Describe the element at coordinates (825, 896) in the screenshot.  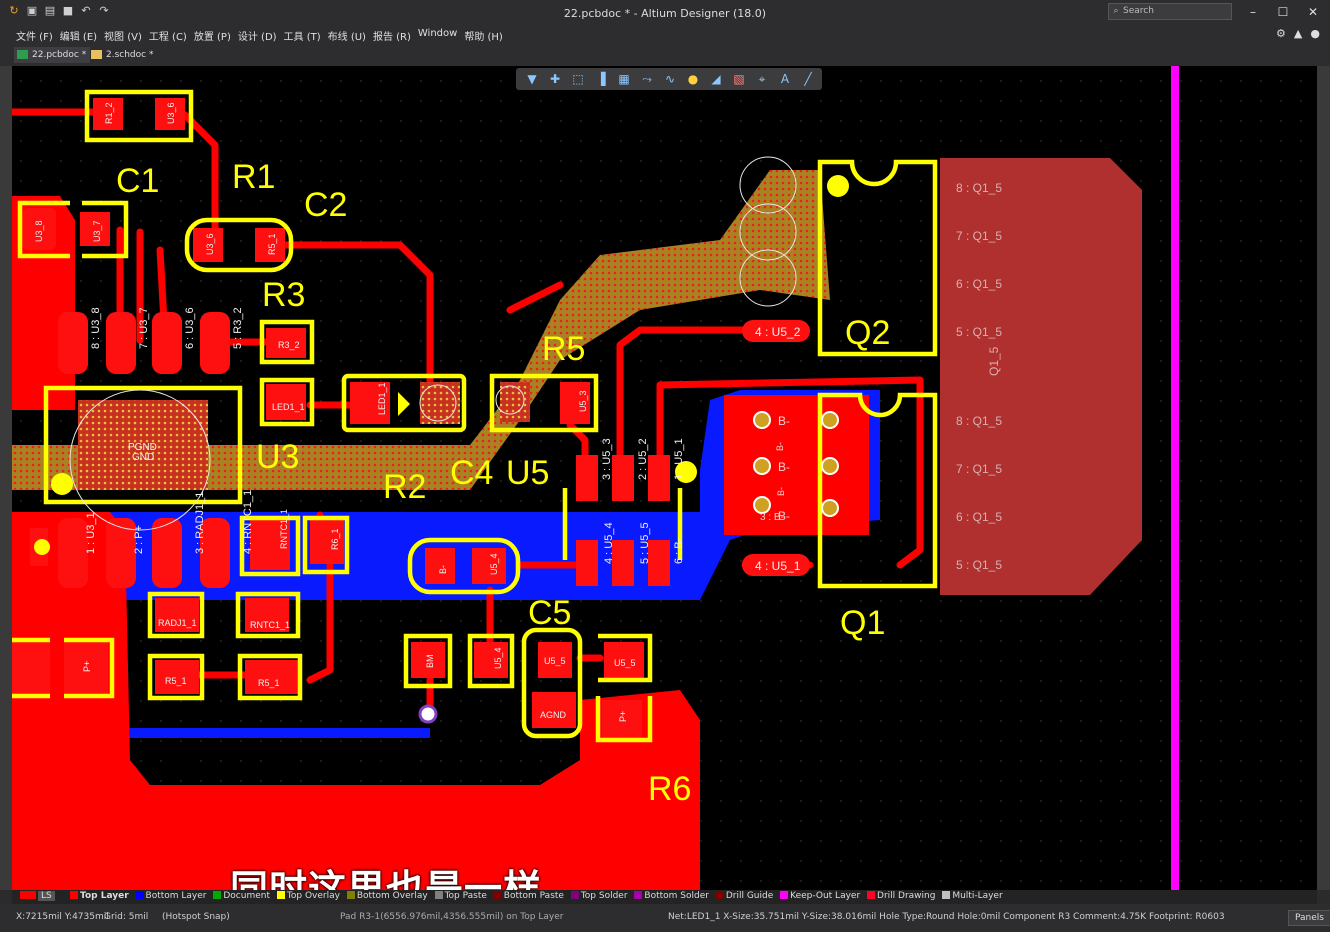
I see `layer-tab-keep-out-label: Keep-Out Layer` at that location.